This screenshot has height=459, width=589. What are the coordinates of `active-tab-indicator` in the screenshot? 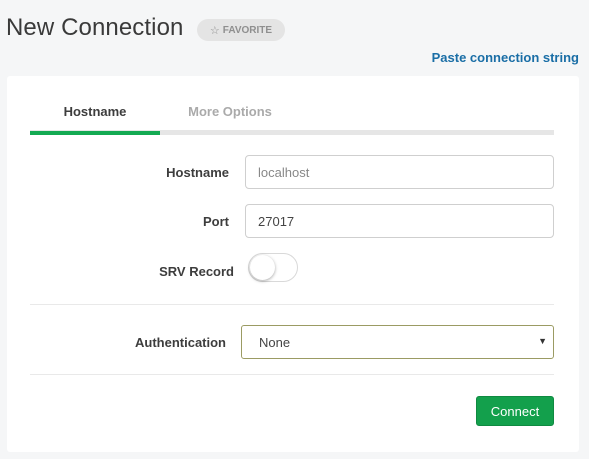 It's located at (95, 133).